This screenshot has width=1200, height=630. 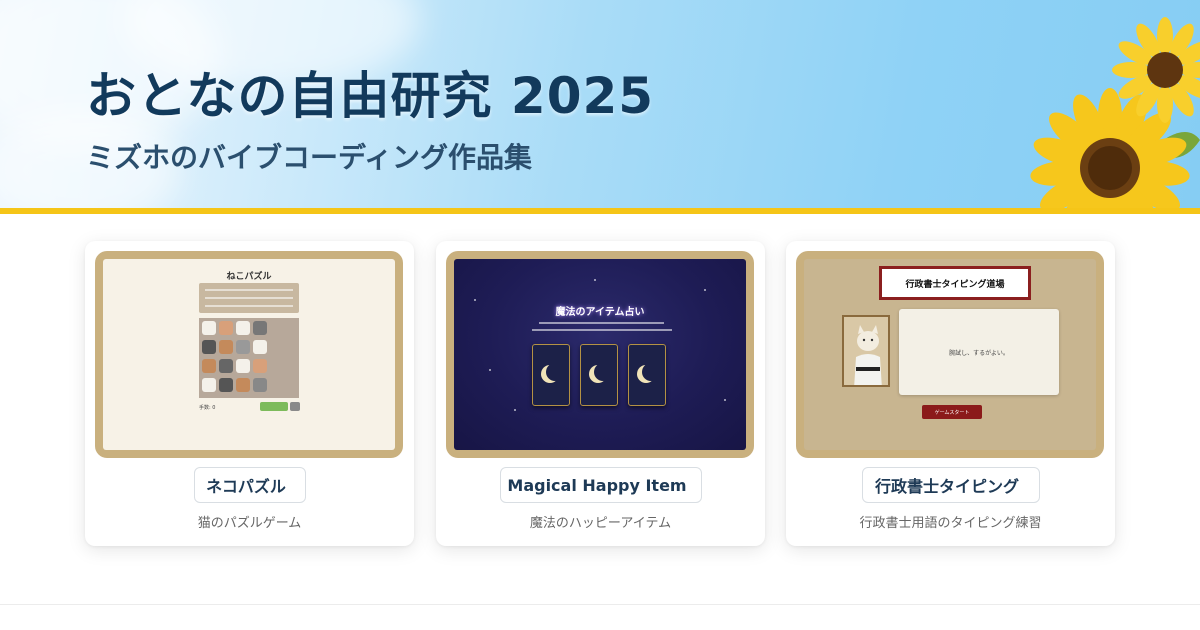 I want to click on instruction-box, so click(x=249, y=298).